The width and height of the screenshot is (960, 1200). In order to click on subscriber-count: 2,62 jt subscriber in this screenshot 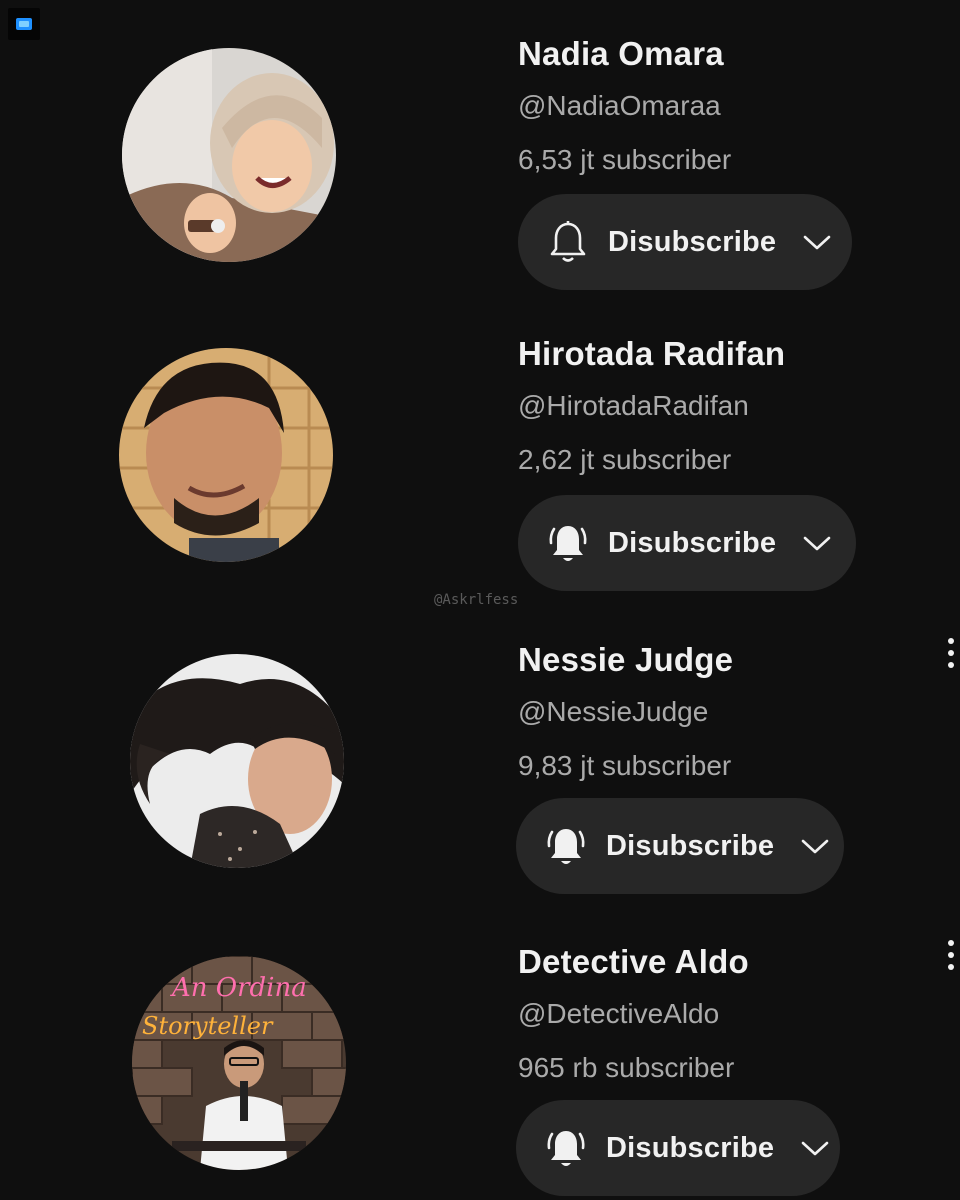, I will do `click(625, 459)`.